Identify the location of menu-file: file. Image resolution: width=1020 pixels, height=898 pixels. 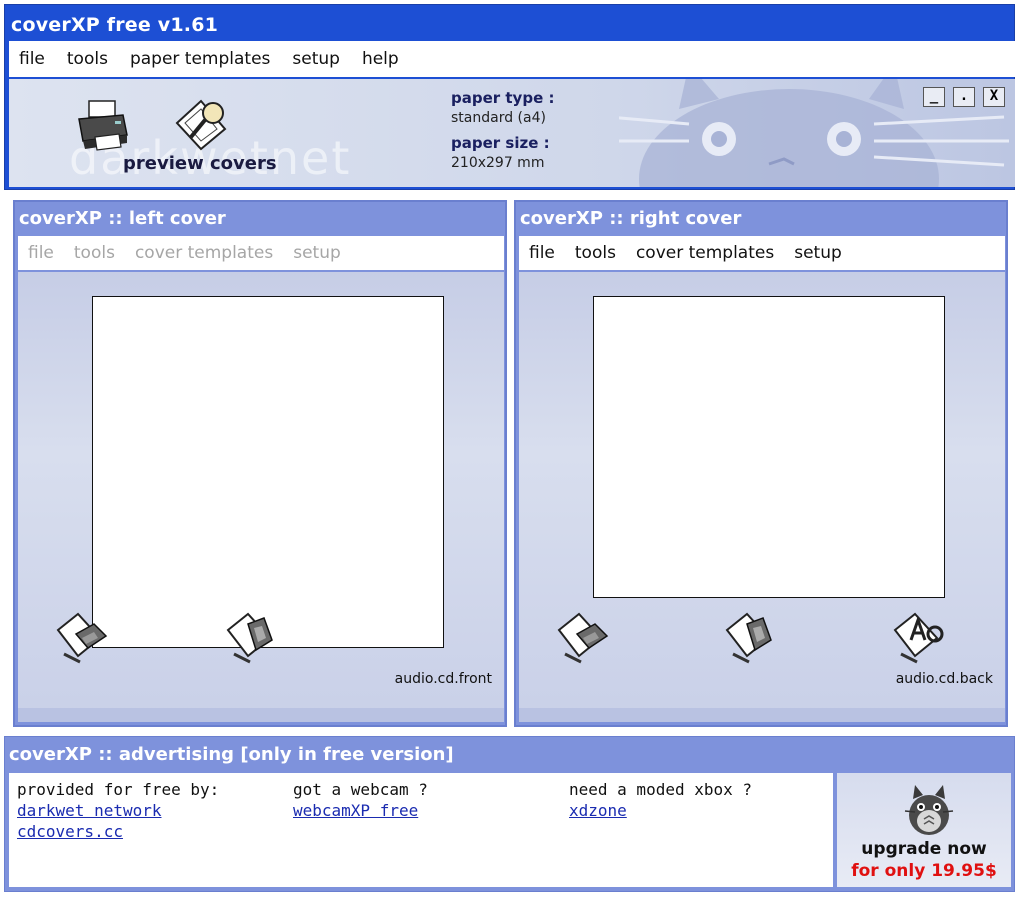
(32, 59).